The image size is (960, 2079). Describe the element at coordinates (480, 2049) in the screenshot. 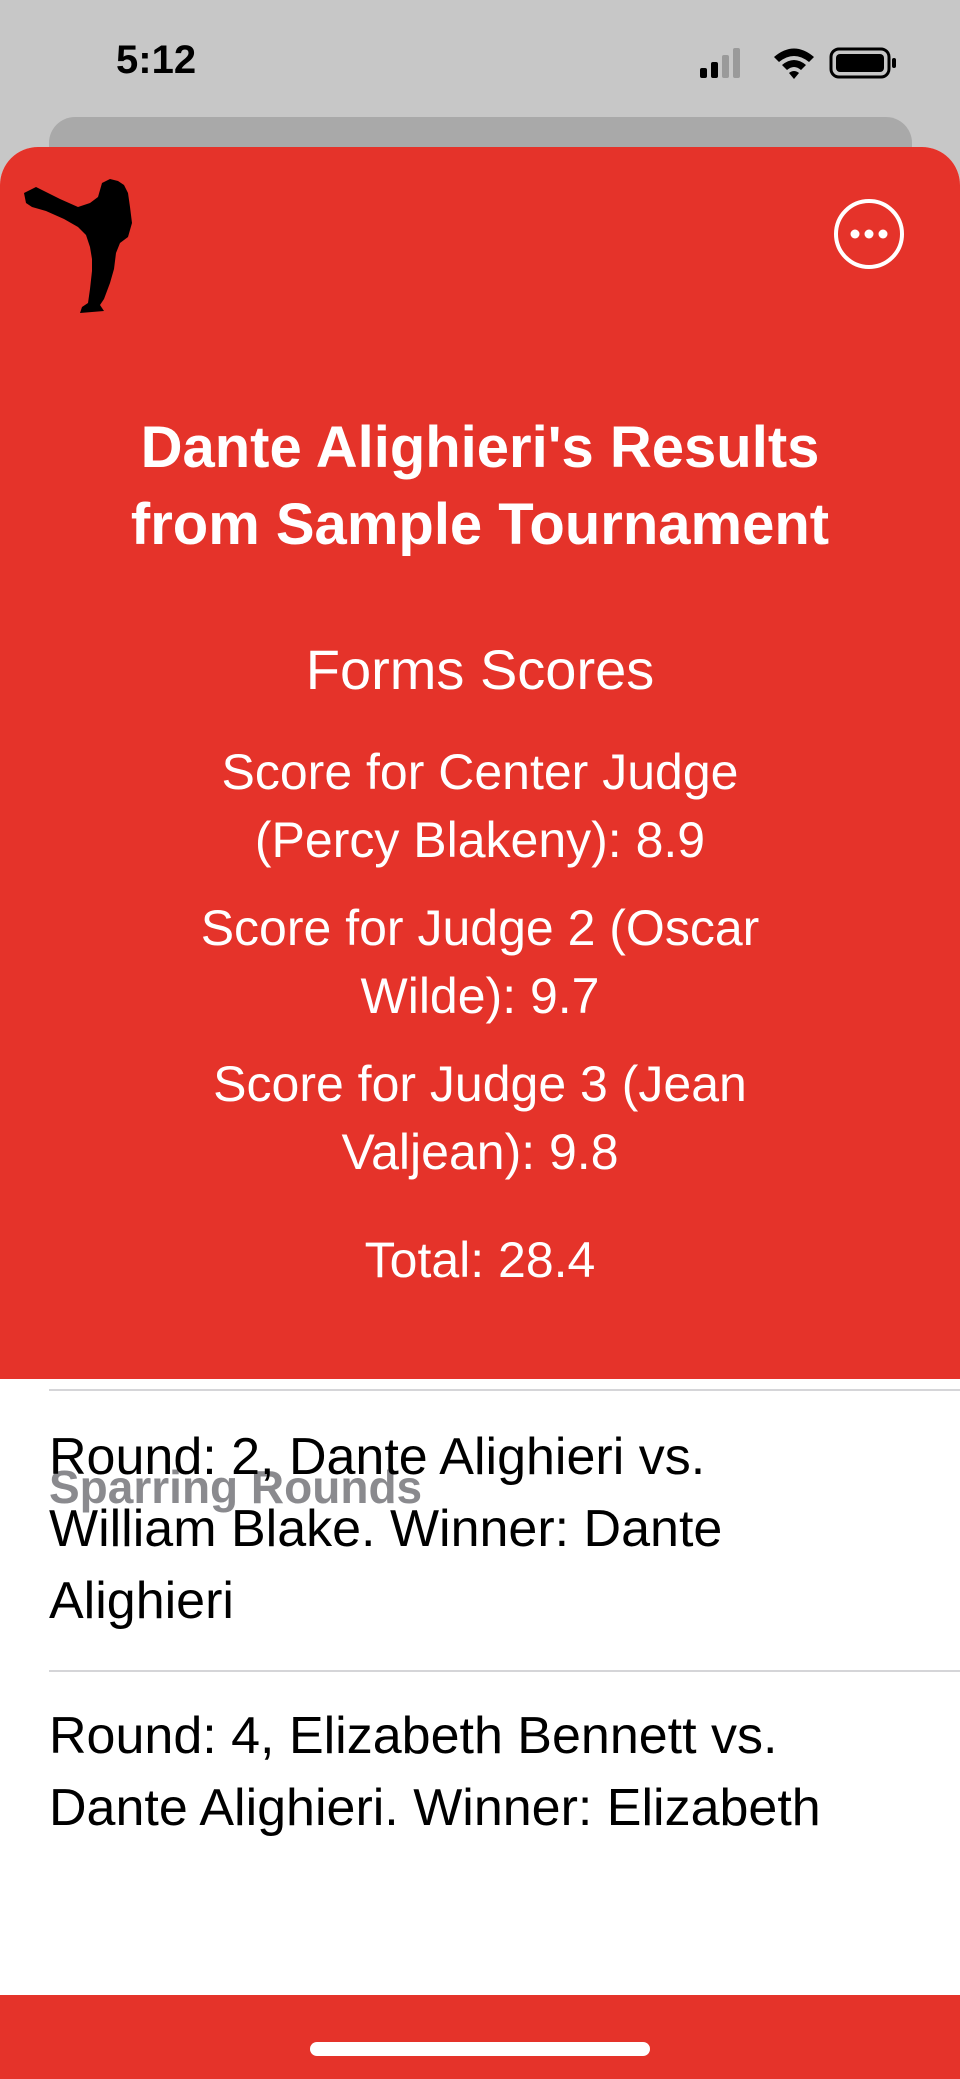

I see `home-indicator` at that location.